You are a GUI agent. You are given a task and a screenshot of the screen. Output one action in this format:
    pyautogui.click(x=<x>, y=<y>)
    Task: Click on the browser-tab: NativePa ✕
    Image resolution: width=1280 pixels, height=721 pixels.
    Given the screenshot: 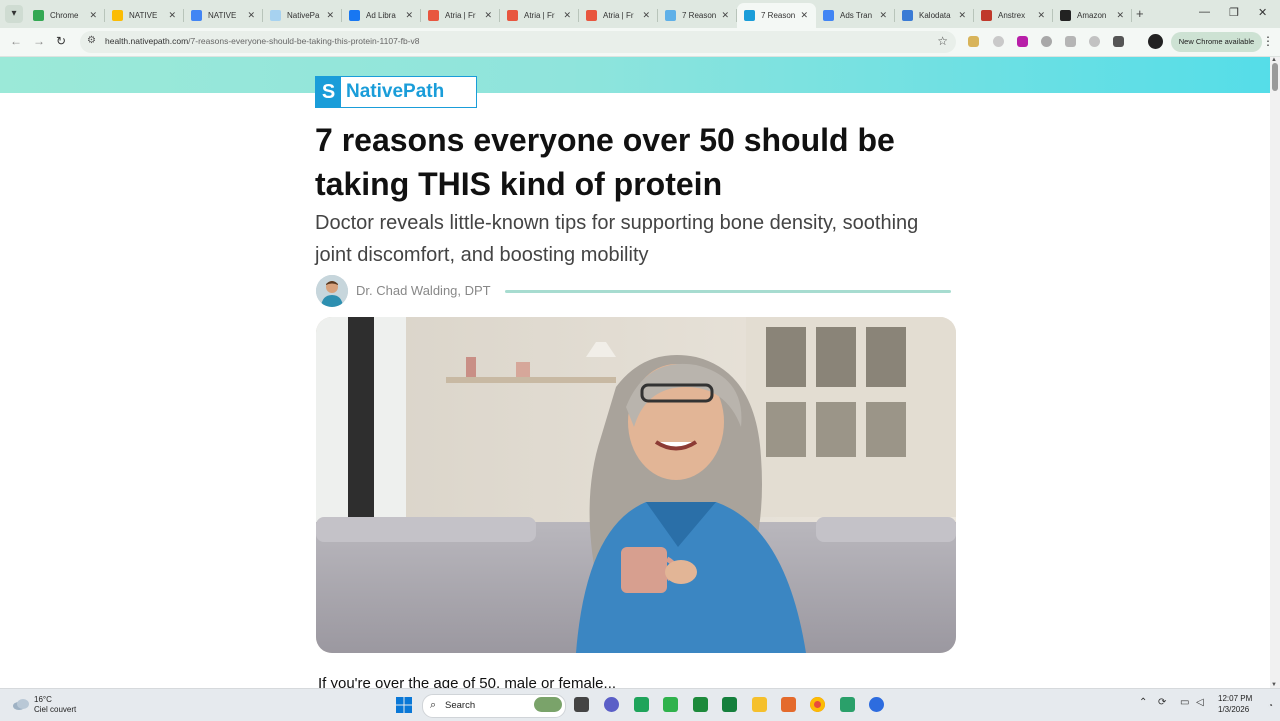 What is the action you would take?
    pyautogui.click(x=302, y=15)
    